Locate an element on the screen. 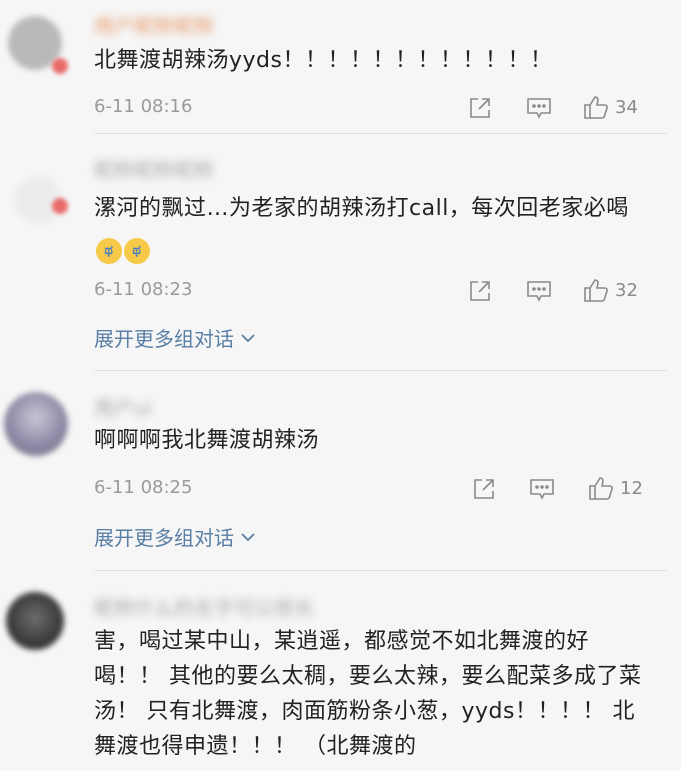 Image resolution: width=681 pixels, height=771 pixels. like-count: 32 is located at coordinates (626, 290).